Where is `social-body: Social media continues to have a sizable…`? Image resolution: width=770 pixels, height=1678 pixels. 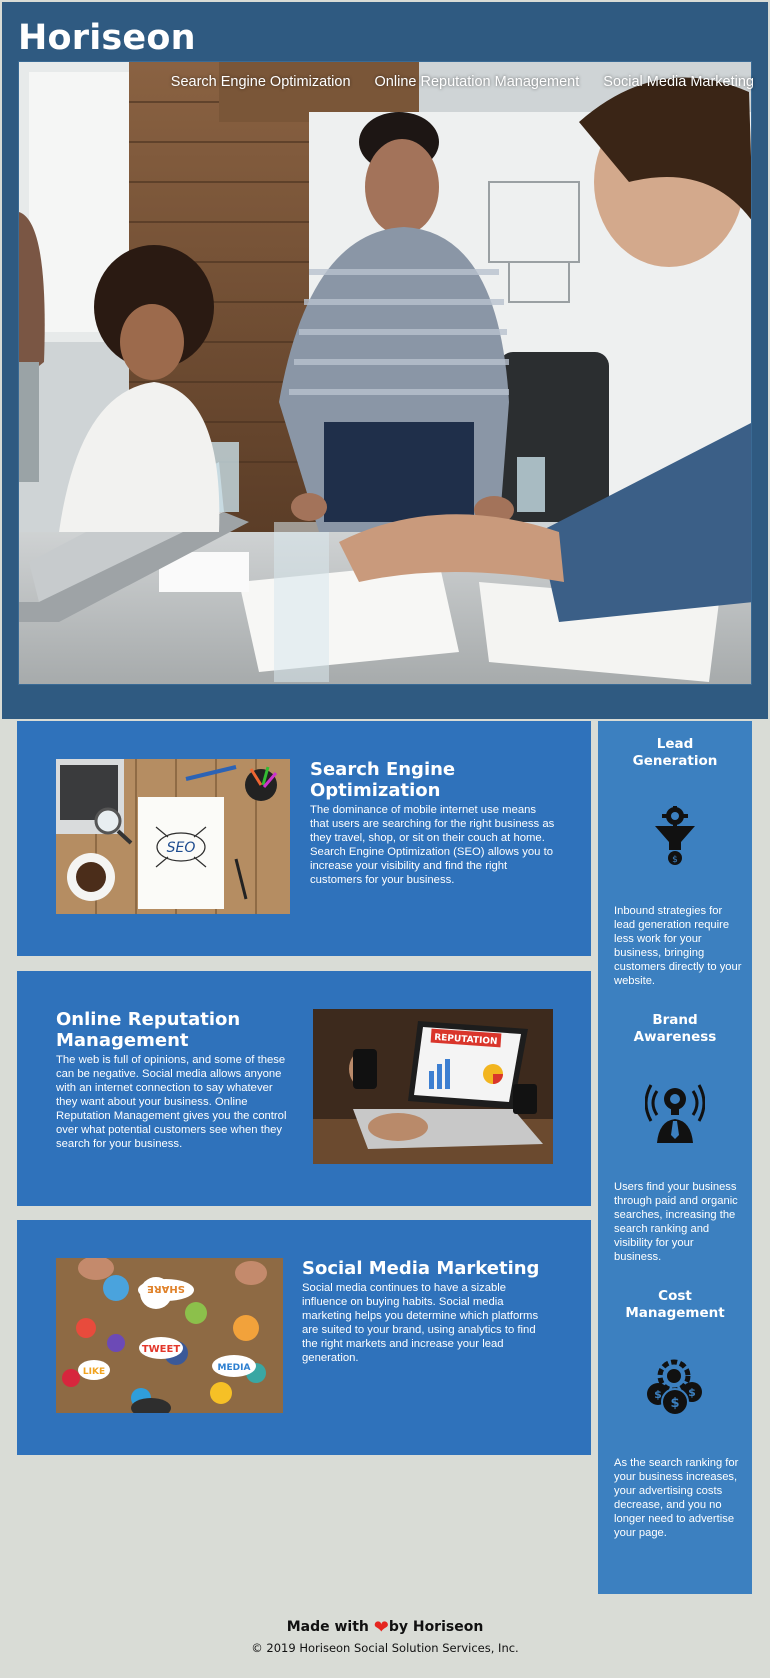 social-body: Social media continues to have a sizable… is located at coordinates (420, 1323).